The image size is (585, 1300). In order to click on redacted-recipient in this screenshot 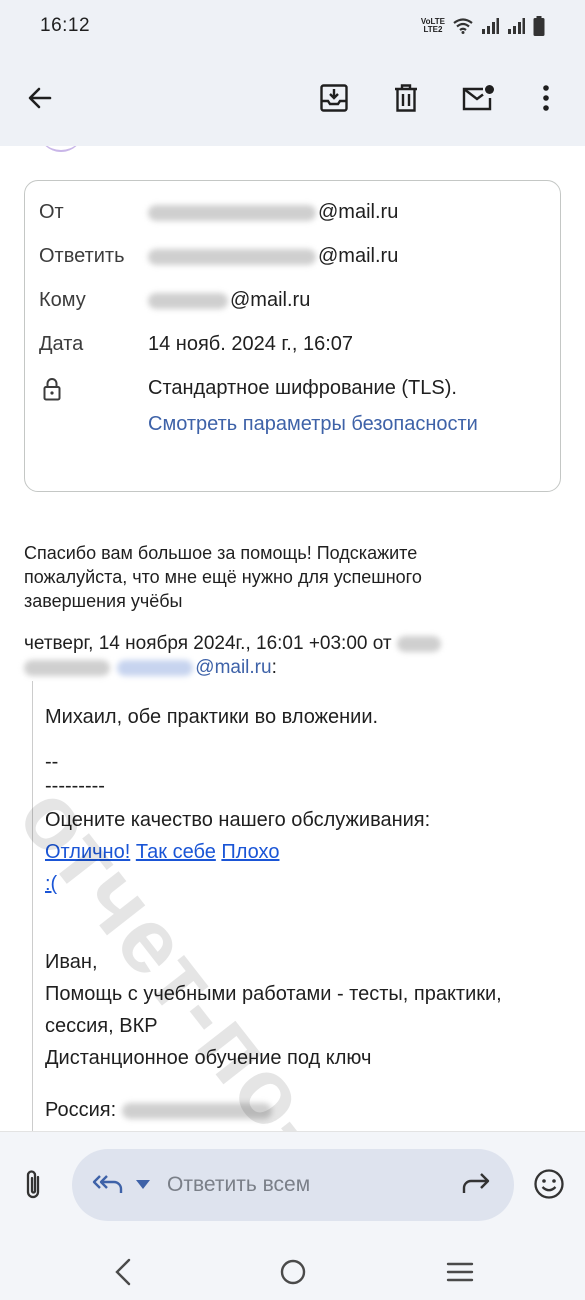, I will do `click(188, 300)`.